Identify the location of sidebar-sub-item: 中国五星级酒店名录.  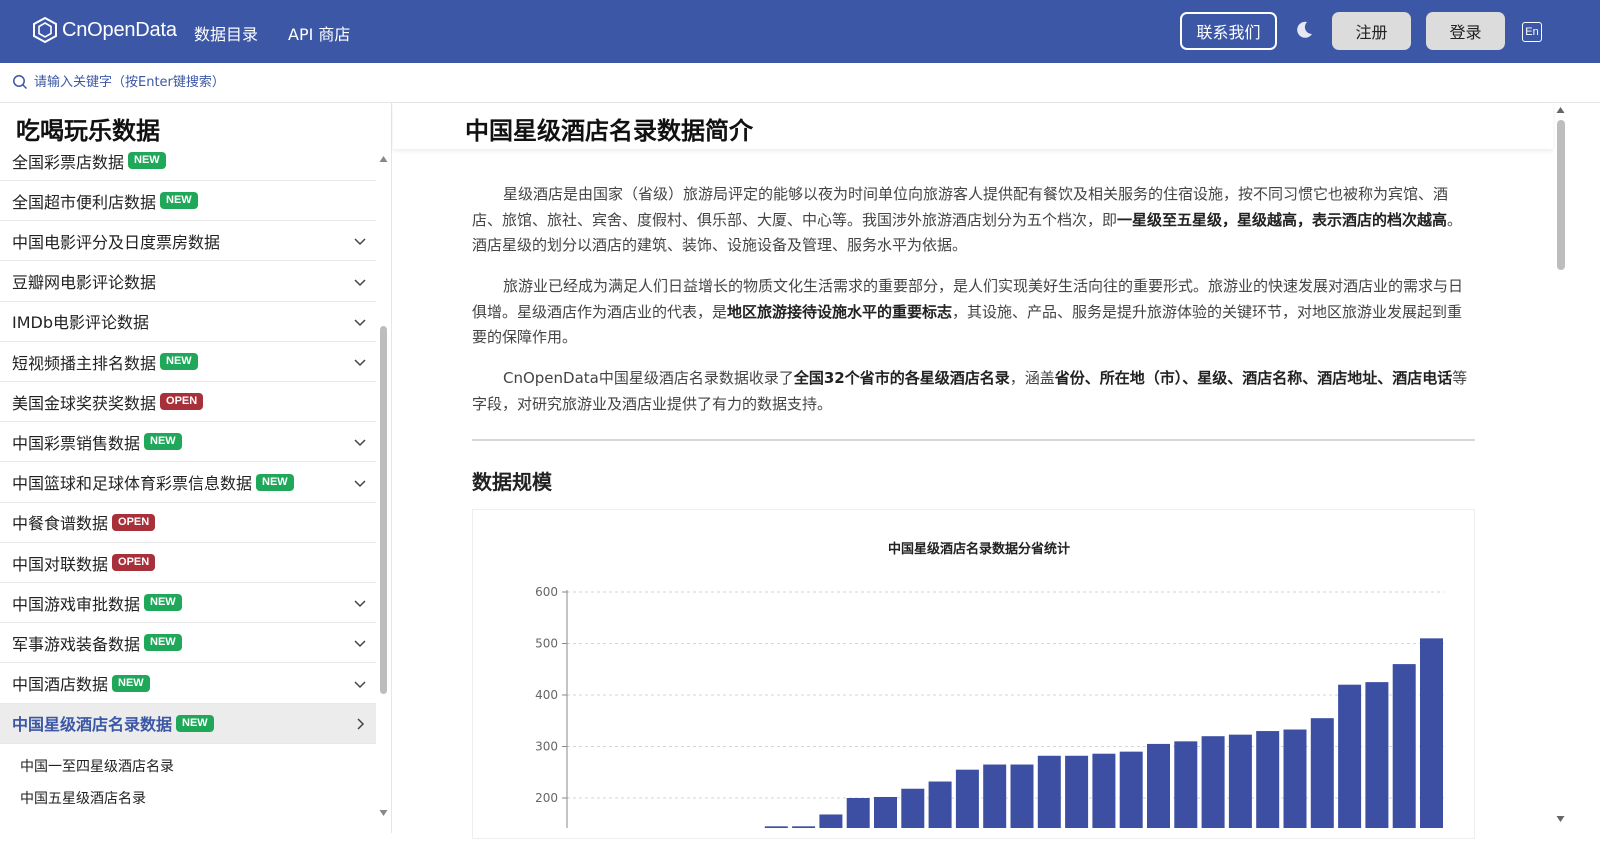
(83, 798).